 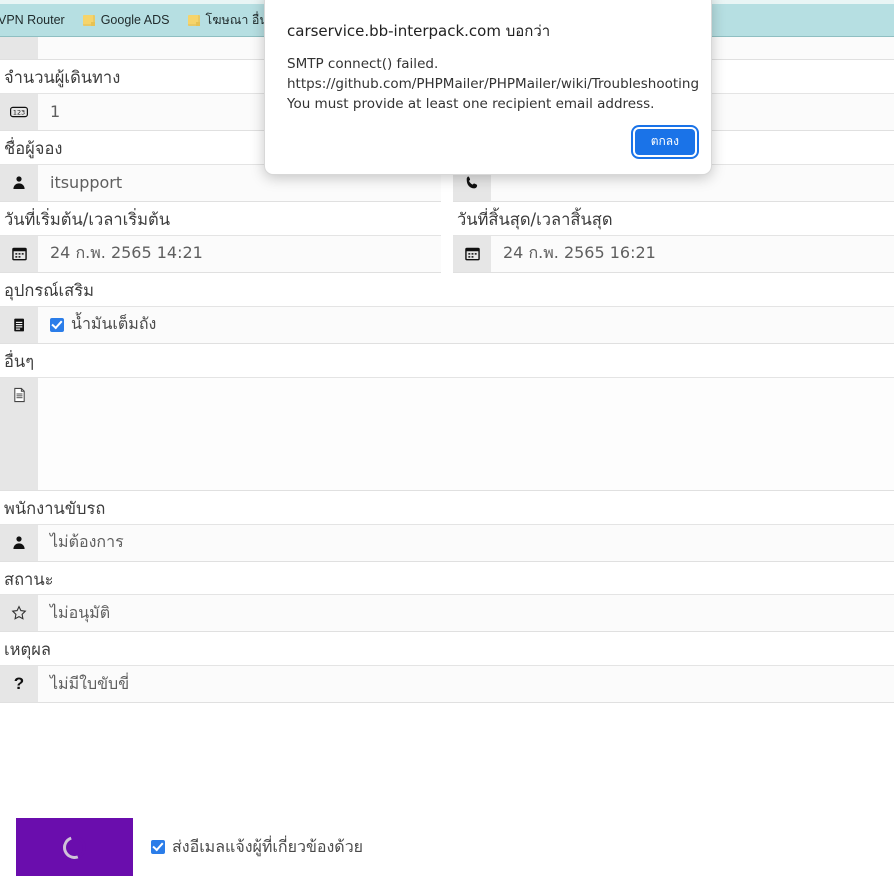 What do you see at coordinates (466, 325) in the screenshot?
I see `accessories-checkbox-group: น้ำมันเต็มถัง` at bounding box center [466, 325].